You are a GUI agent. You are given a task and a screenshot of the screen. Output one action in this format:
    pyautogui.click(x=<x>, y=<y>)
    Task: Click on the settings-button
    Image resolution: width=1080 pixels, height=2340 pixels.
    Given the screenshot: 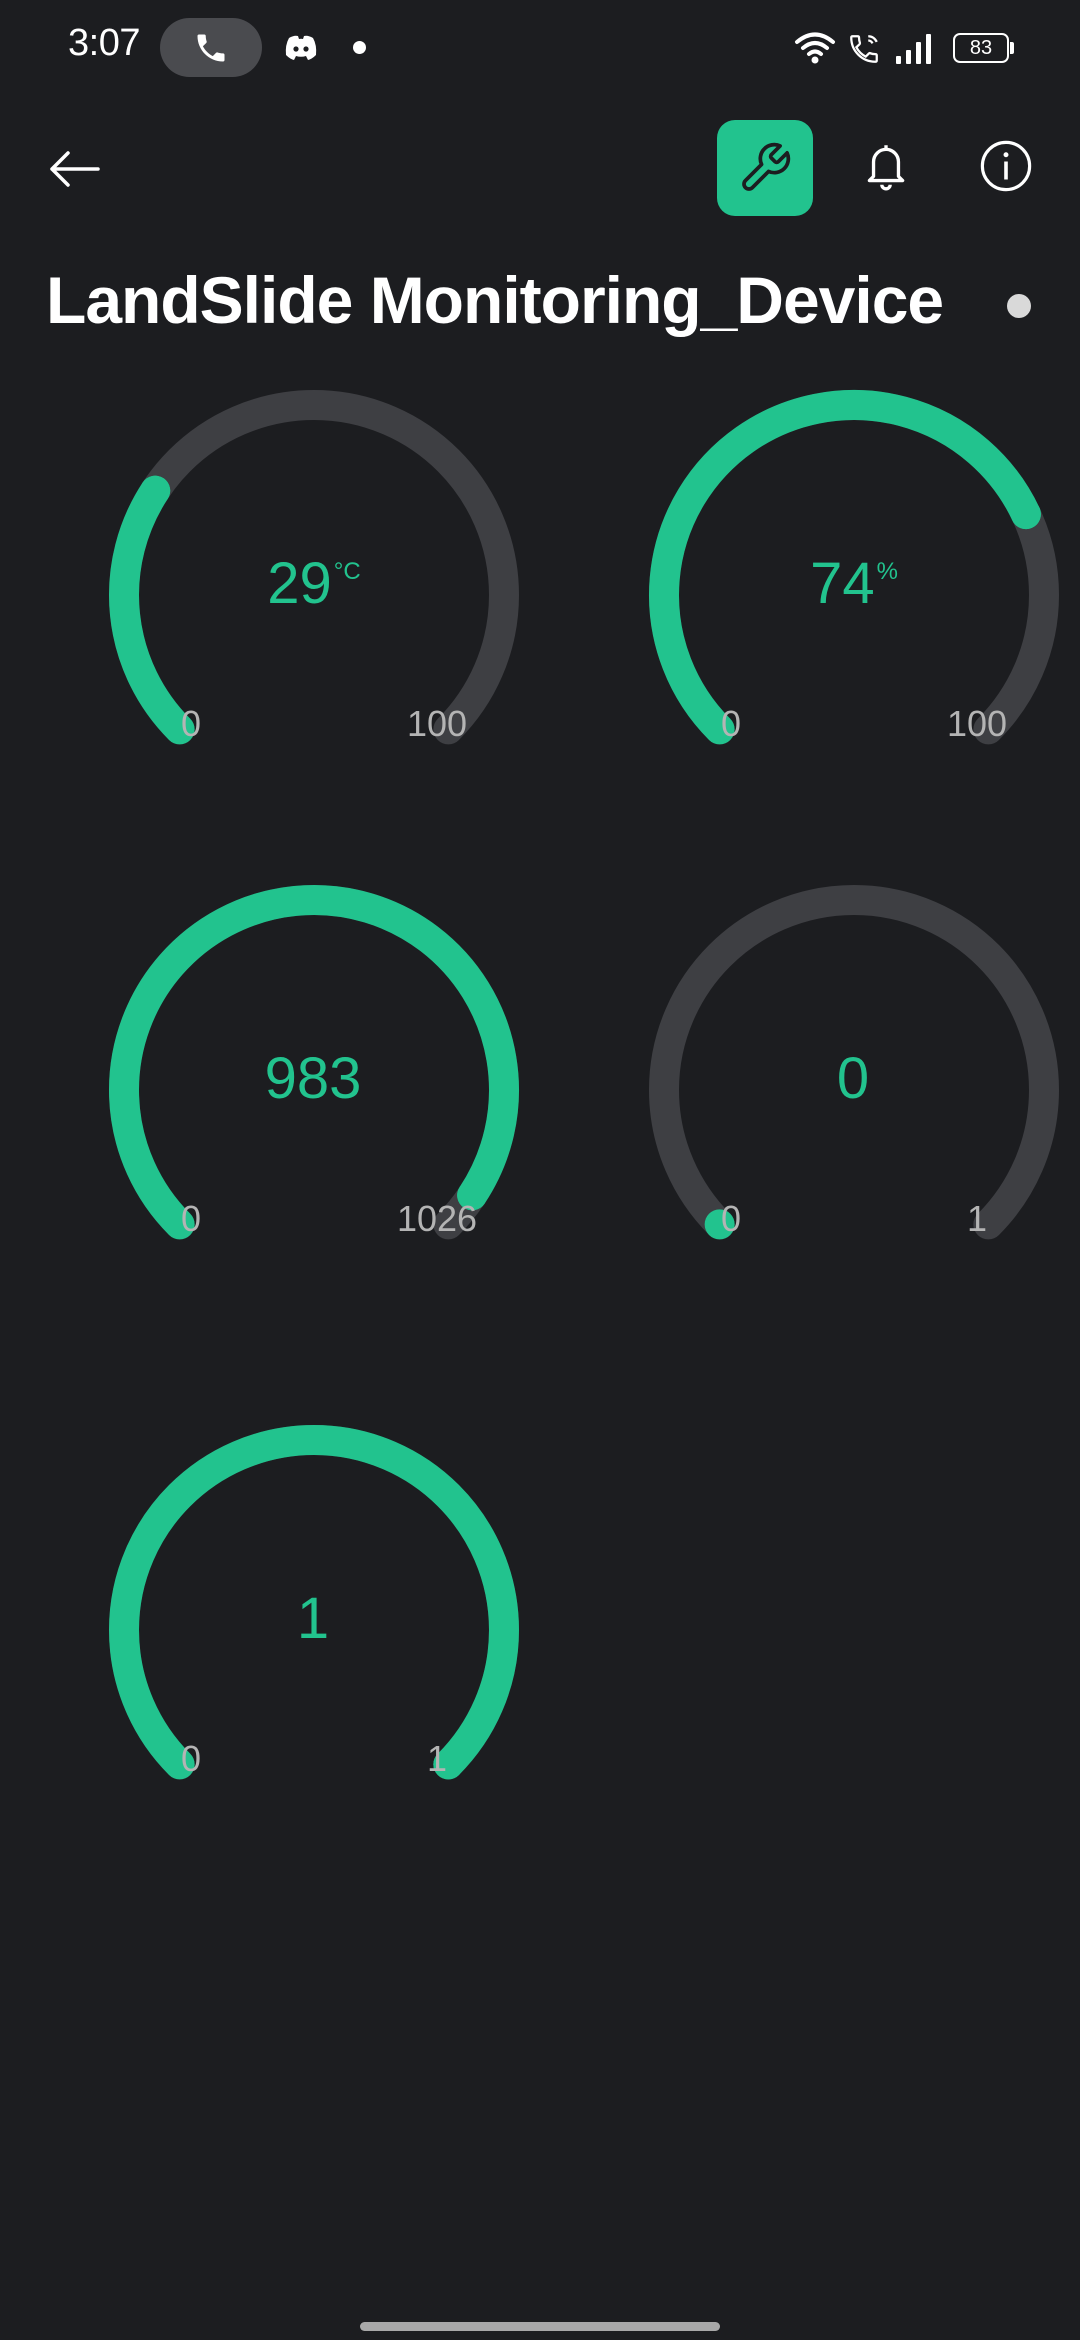 What is the action you would take?
    pyautogui.click(x=765, y=168)
    